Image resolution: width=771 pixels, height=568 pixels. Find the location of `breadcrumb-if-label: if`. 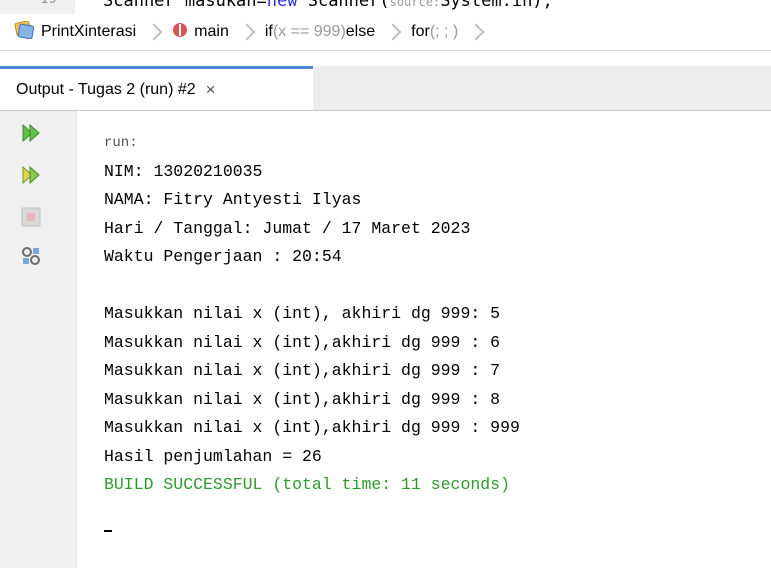

breadcrumb-if-label: if is located at coordinates (268, 31).